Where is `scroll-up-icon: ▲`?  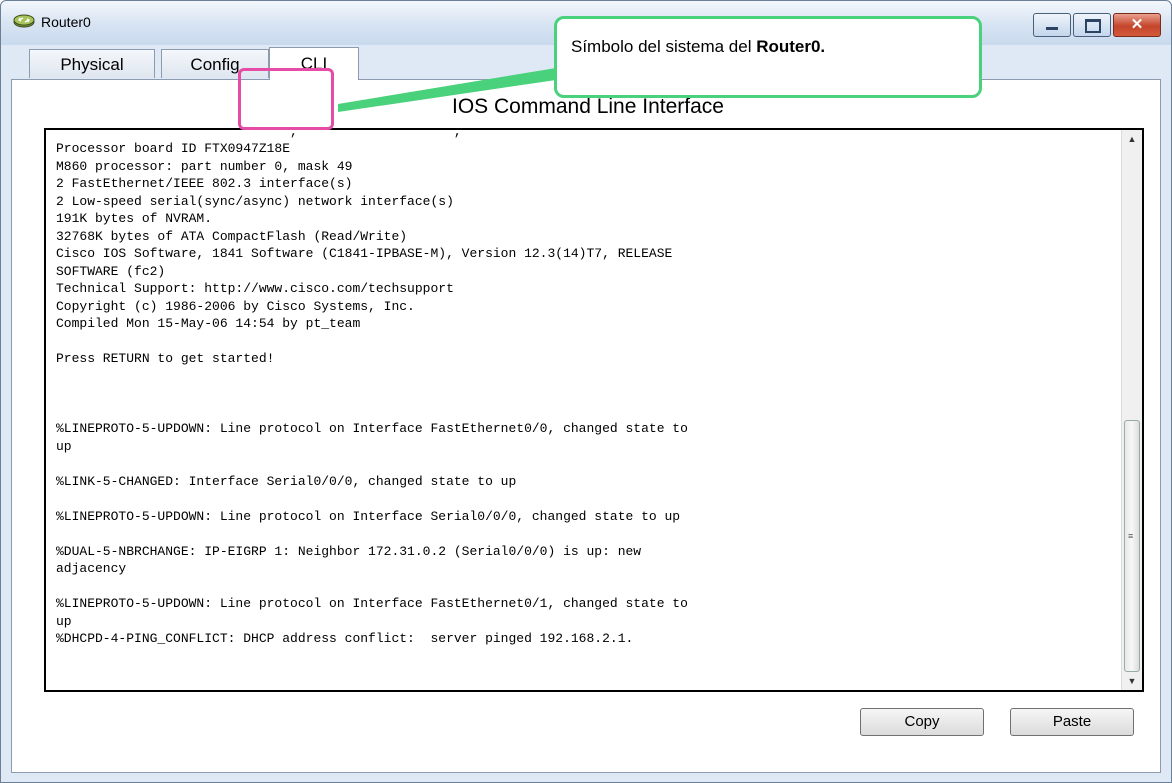
scroll-up-icon: ▲ is located at coordinates (1132, 139).